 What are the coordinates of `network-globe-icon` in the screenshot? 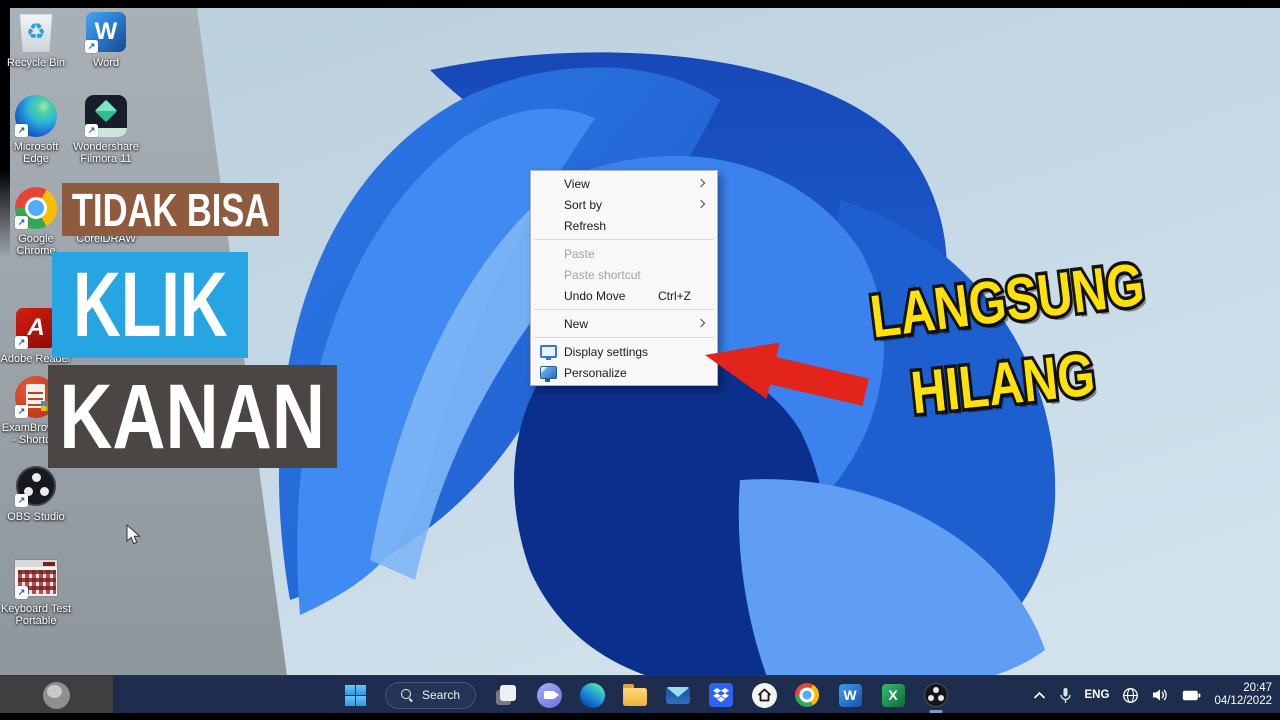 It's located at (1130, 695).